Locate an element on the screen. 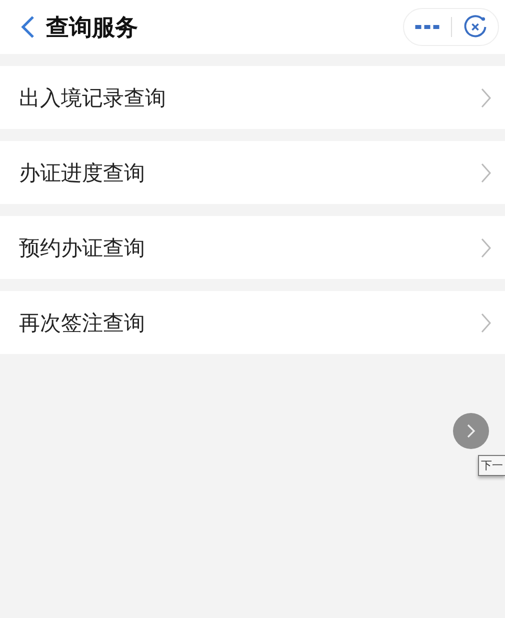 The width and height of the screenshot is (505, 618). tooltip: 下一 is located at coordinates (491, 465).